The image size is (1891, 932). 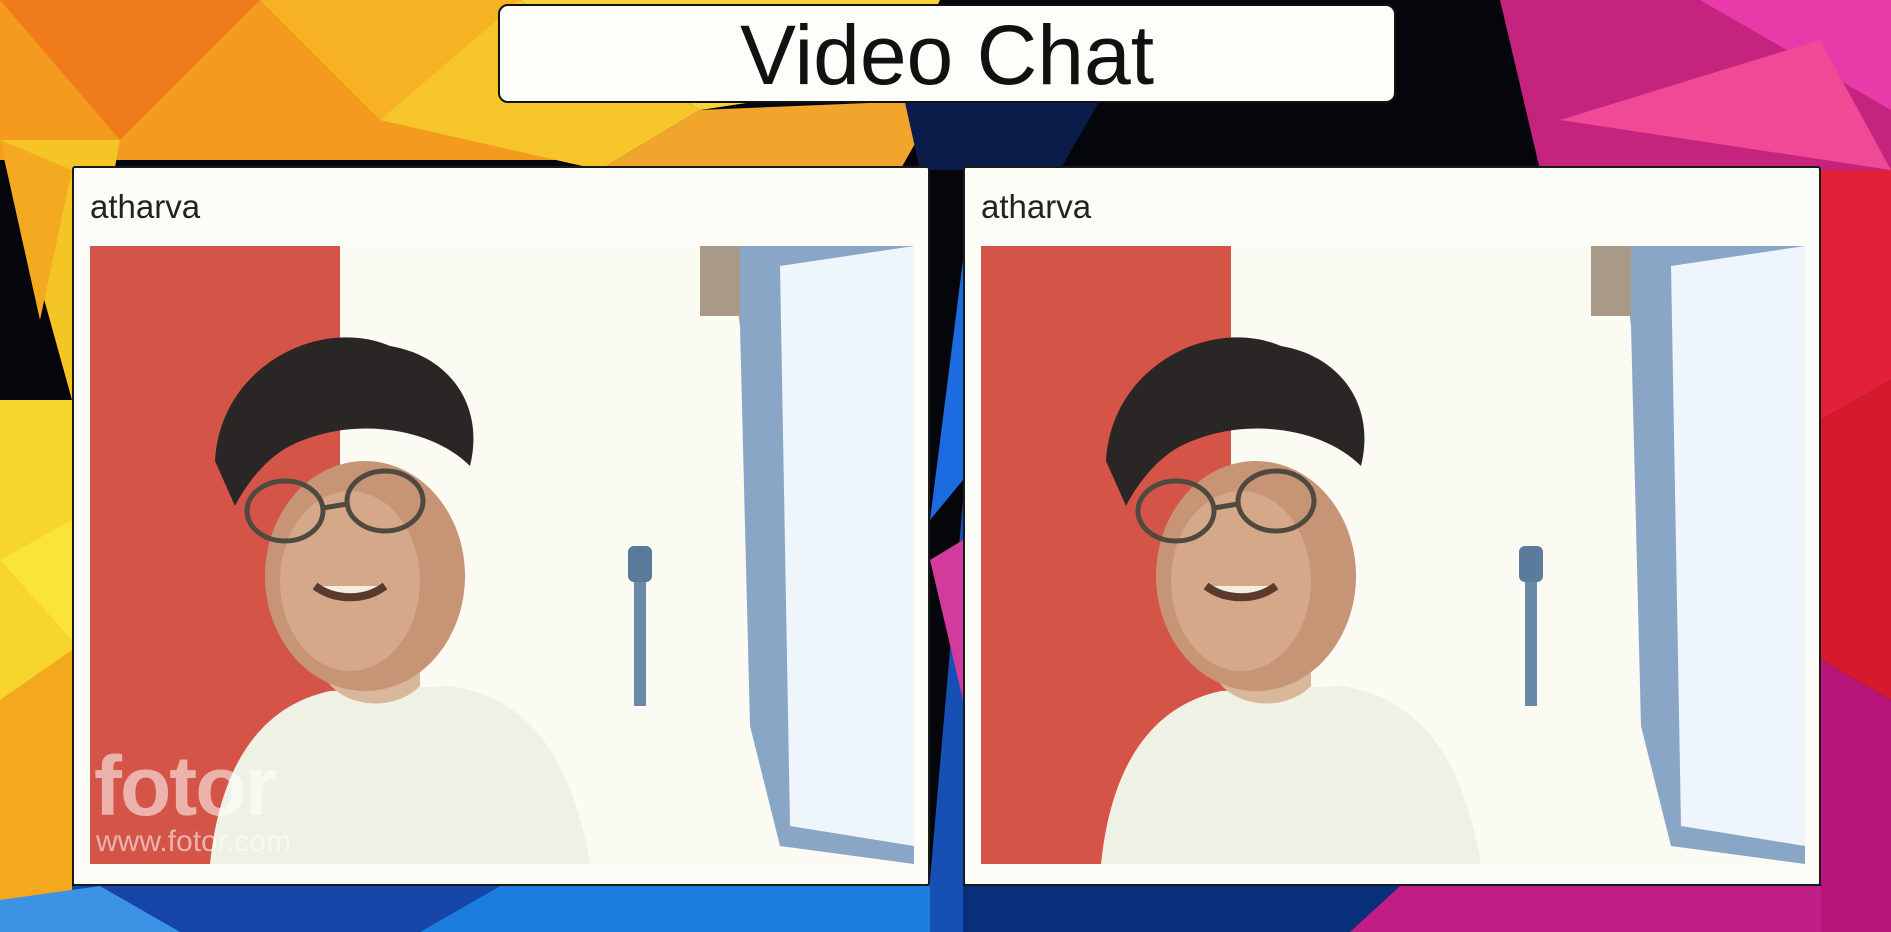 I want to click on fotor-watermark: fotor www.fotor.com, so click(x=220, y=798).